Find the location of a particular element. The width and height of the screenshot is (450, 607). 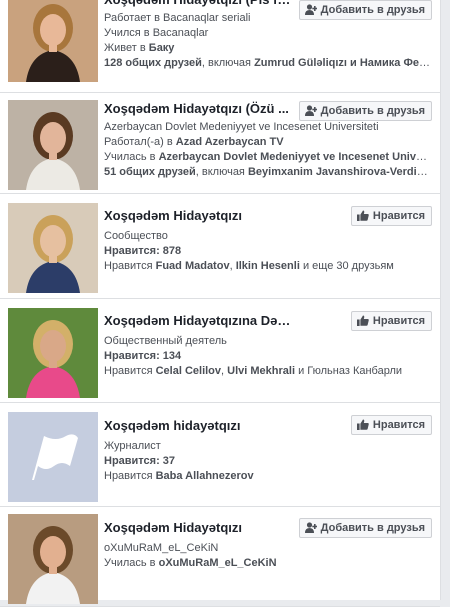

result-detail-line: Сообщество is located at coordinates (267, 236).